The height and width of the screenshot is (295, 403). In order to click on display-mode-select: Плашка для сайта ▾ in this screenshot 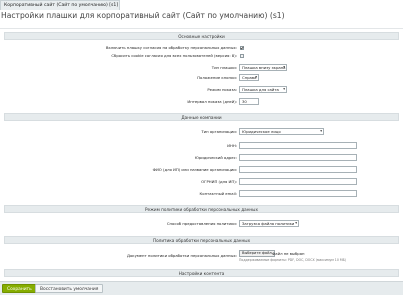, I will do `click(263, 89)`.